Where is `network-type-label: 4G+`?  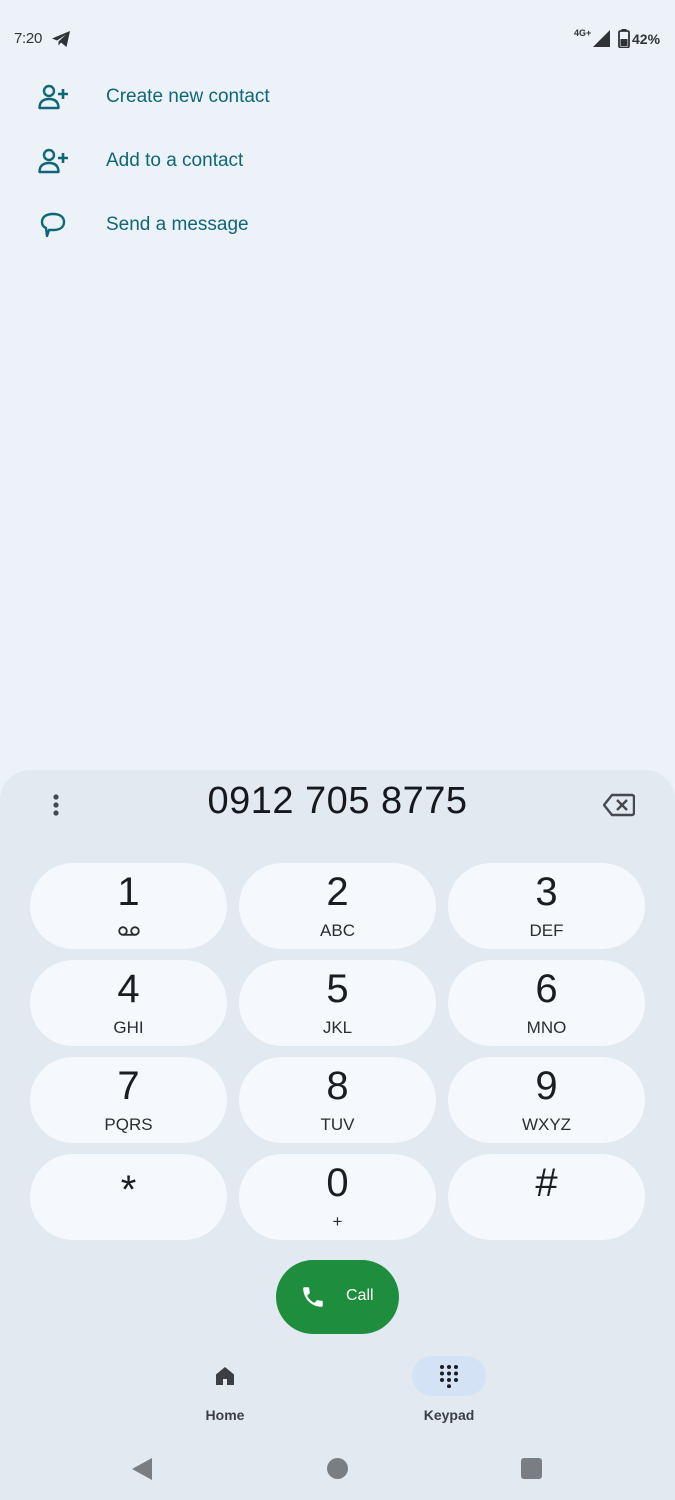
network-type-label: 4G+ is located at coordinates (583, 33).